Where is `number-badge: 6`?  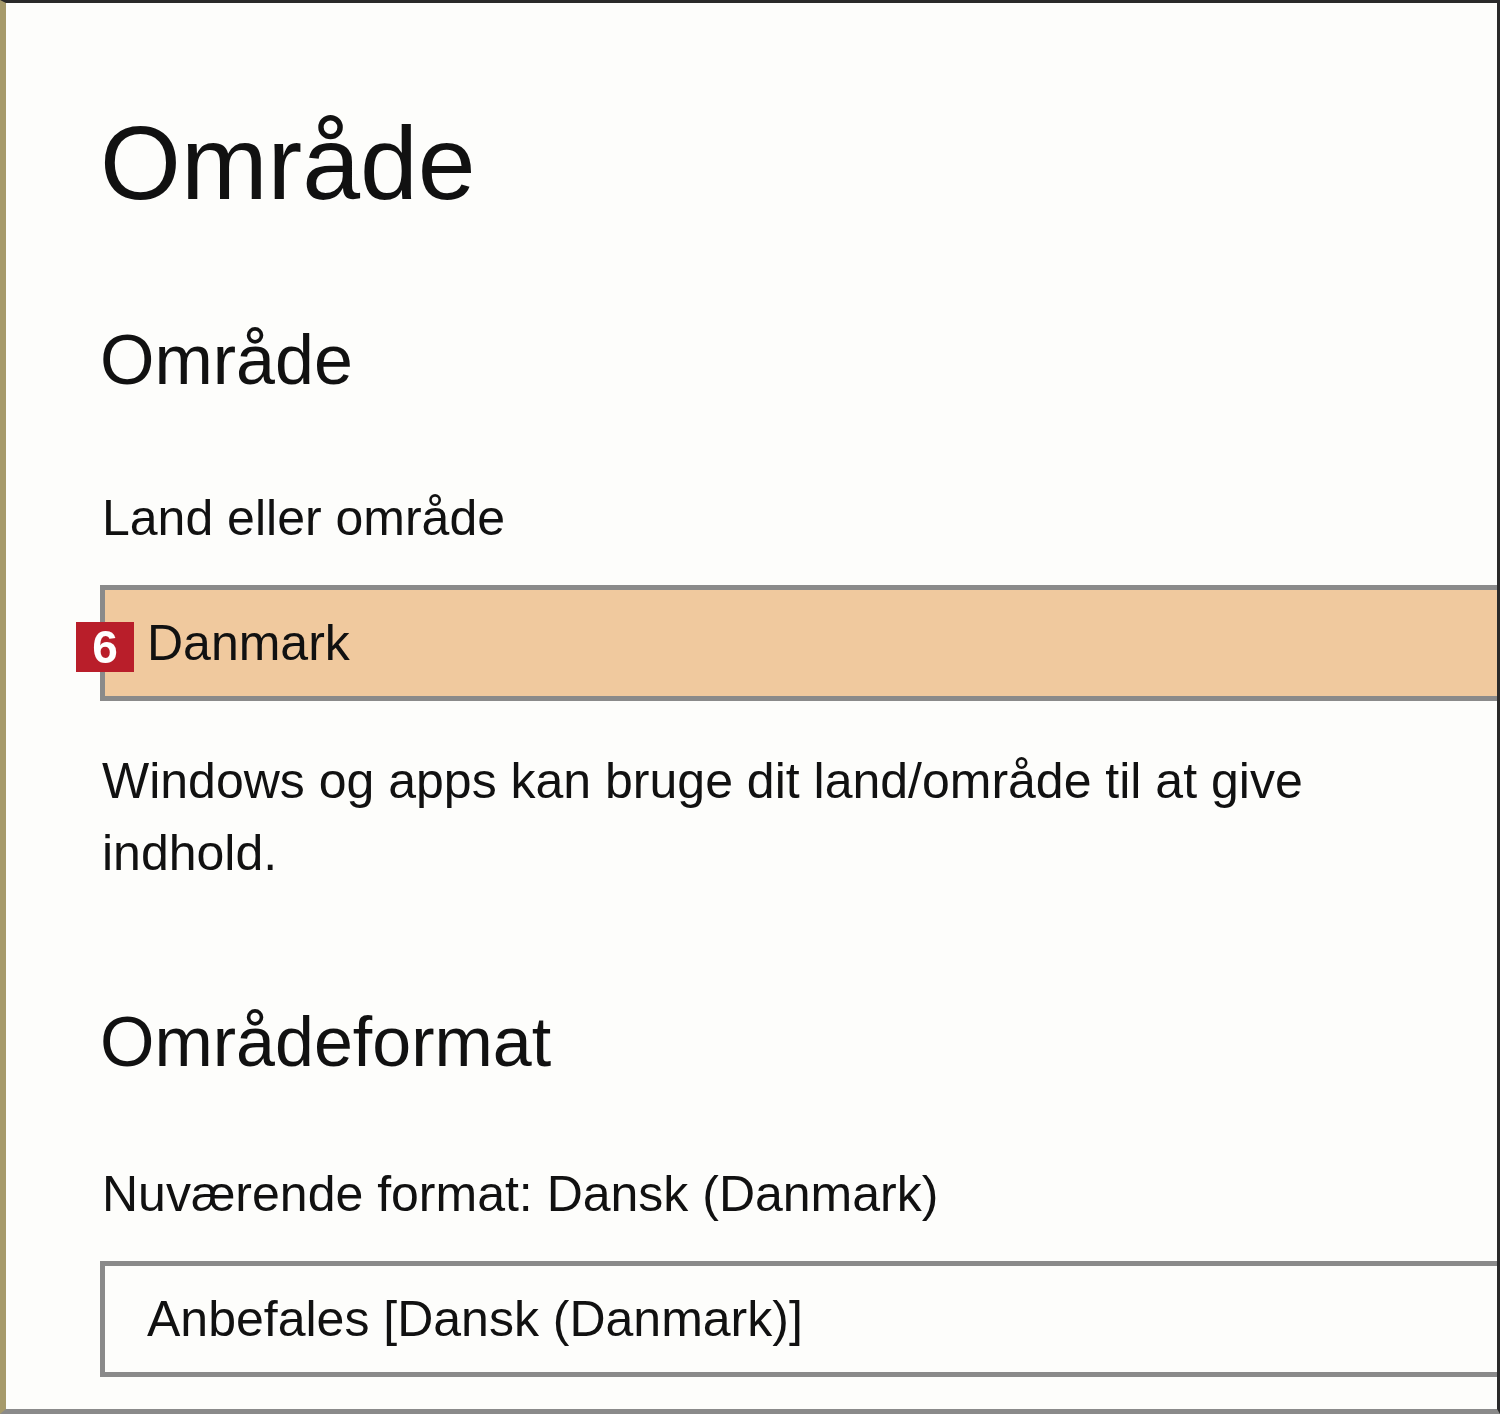 number-badge: 6 is located at coordinates (105, 647).